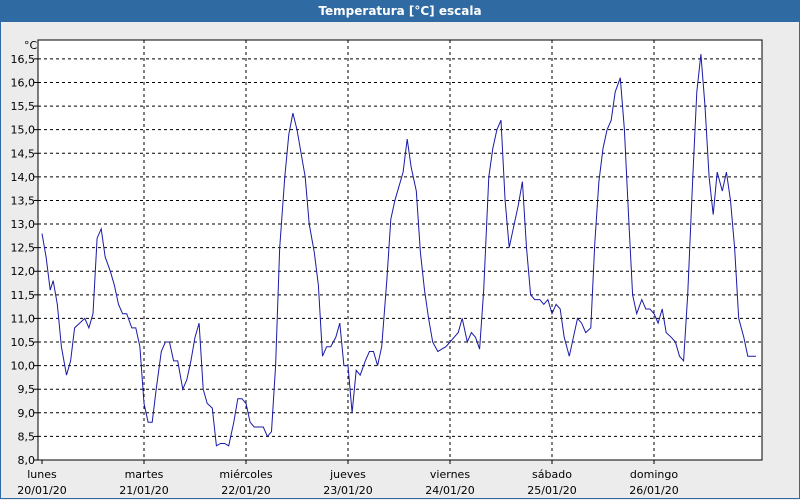  Describe the element at coordinates (23, 153) in the screenshot. I see `y-tick-label: 14,5` at that location.